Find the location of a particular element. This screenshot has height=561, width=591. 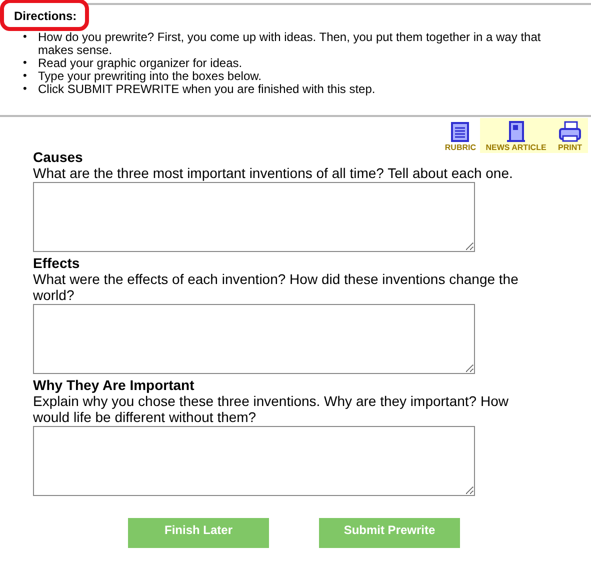

tool-button: PRINT is located at coordinates (570, 135).